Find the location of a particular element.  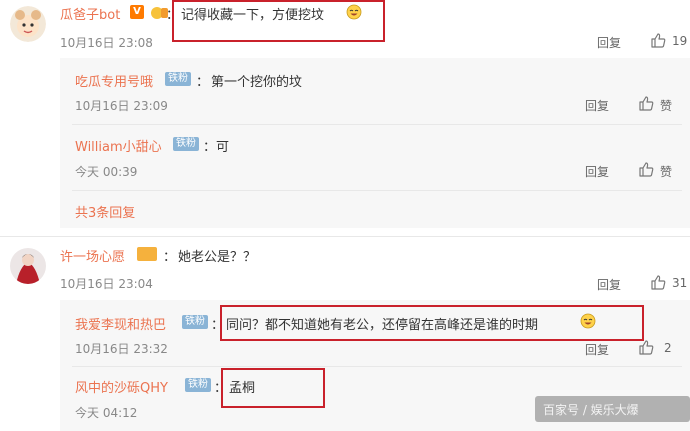

reply-username: 我爱李现和热巴 is located at coordinates (120, 323).